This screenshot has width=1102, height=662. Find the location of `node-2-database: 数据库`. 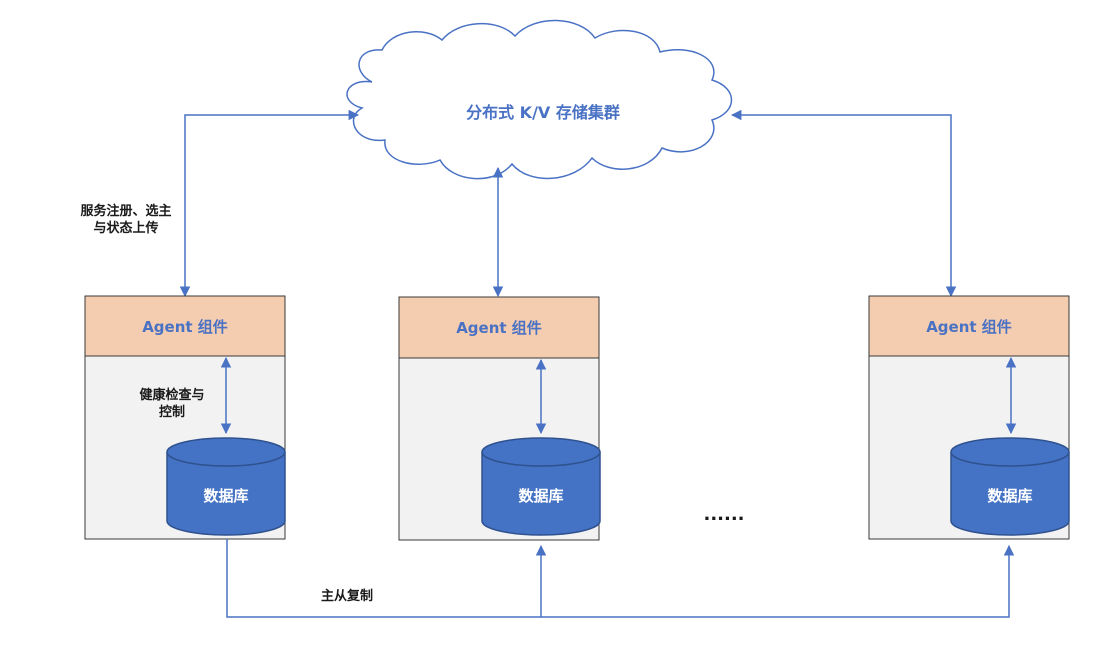

node-2-database: 数据库 is located at coordinates (541, 486).